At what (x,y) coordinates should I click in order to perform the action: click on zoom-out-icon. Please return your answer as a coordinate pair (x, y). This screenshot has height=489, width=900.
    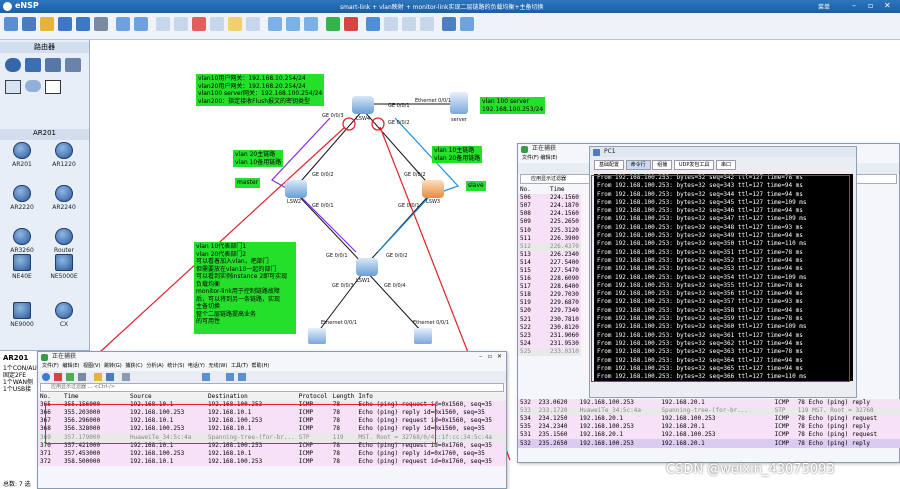
    Looking at the image, I should click on (242, 377).